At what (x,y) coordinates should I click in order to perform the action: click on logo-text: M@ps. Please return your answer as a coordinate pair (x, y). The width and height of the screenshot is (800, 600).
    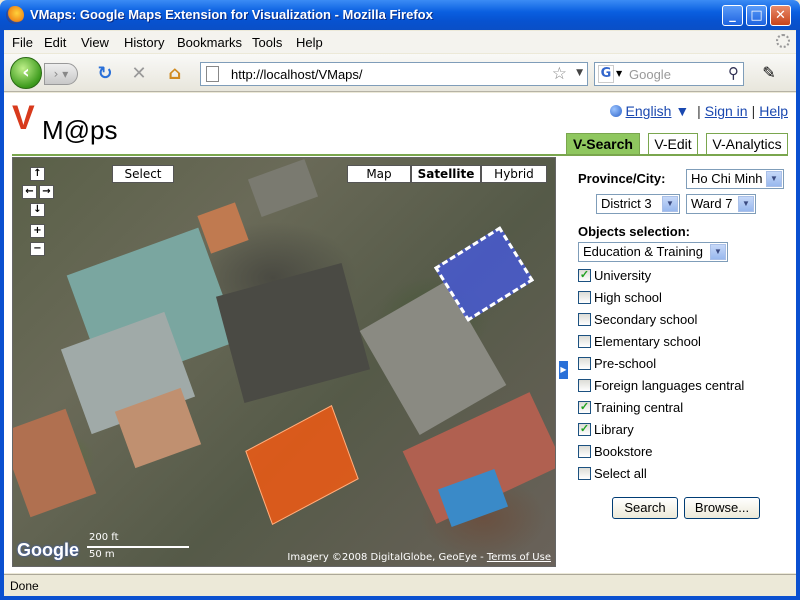
    Looking at the image, I should click on (80, 130).